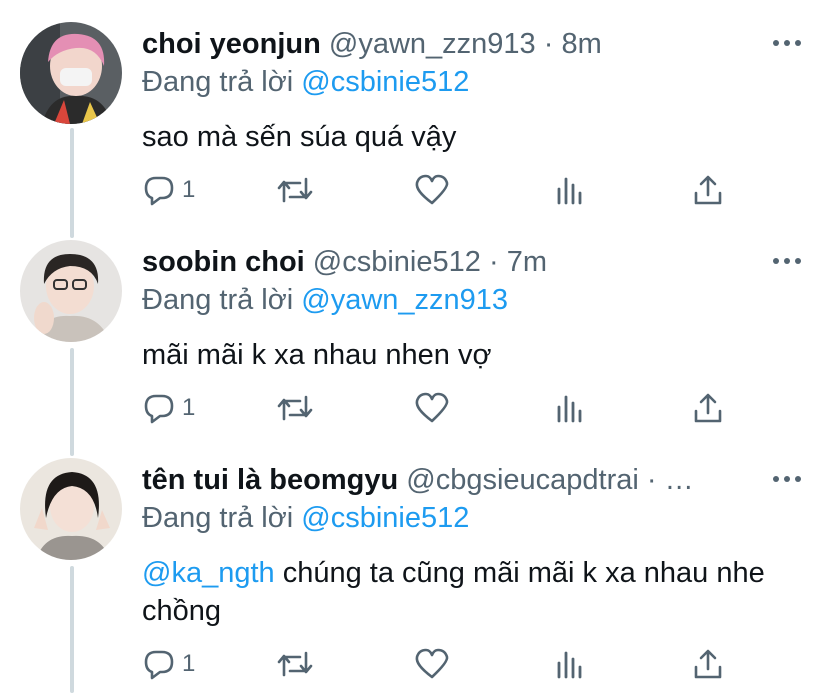 This screenshot has width=828, height=693. What do you see at coordinates (397, 262) in the screenshot?
I see `author-handle: @csbinie512` at bounding box center [397, 262].